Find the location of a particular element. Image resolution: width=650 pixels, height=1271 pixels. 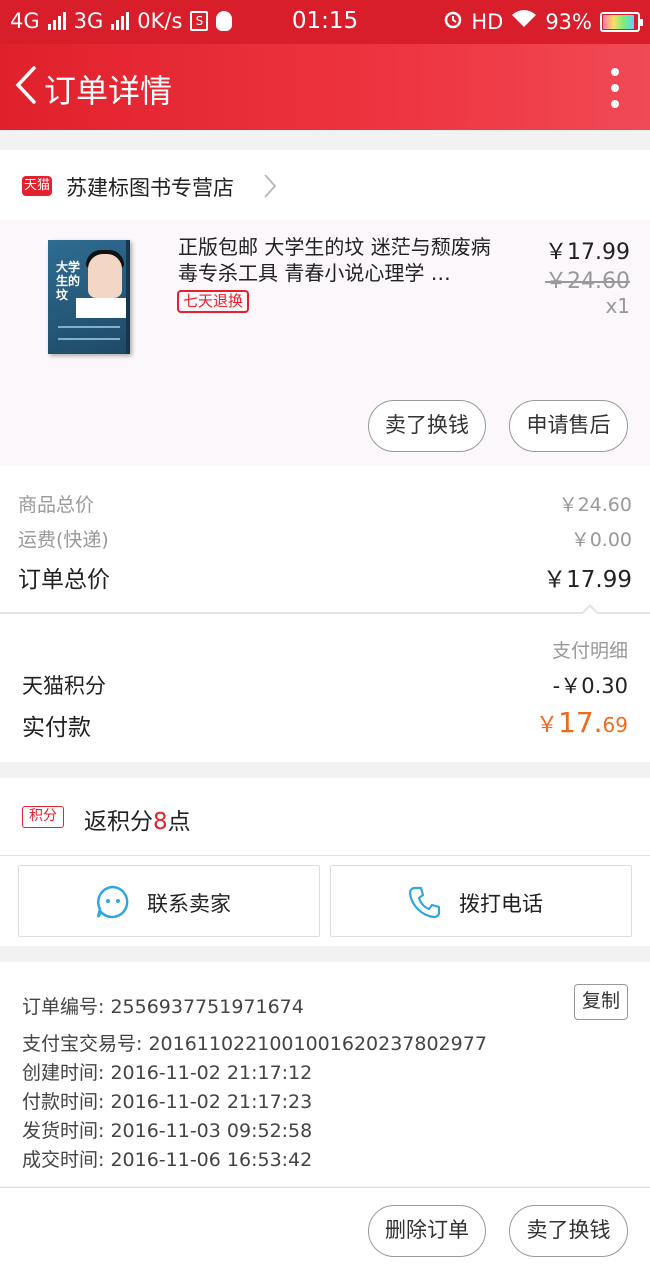

points-reward-row: 积分 返积分8点 is located at coordinates (325, 817).